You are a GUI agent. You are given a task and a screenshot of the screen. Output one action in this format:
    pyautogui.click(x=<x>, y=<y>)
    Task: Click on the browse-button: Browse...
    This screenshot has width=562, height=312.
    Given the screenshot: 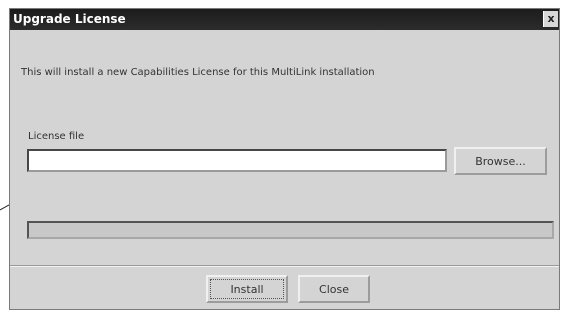 What is the action you would take?
    pyautogui.click(x=500, y=161)
    